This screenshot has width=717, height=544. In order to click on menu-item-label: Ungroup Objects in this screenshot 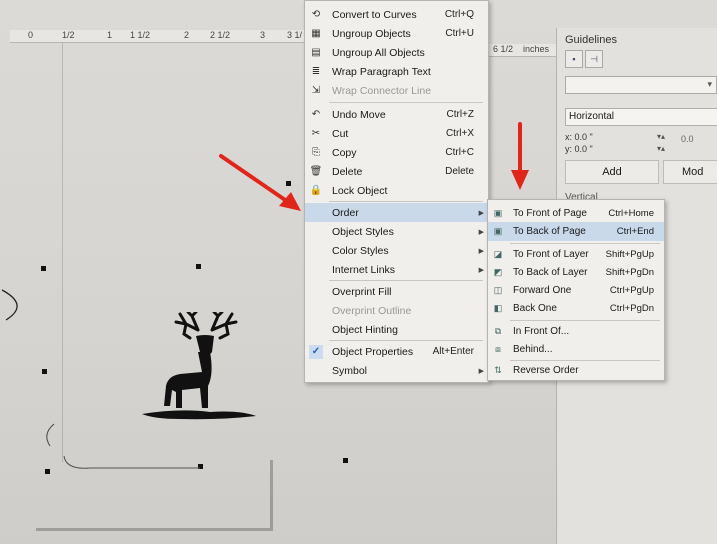, I will do `click(371, 33)`.